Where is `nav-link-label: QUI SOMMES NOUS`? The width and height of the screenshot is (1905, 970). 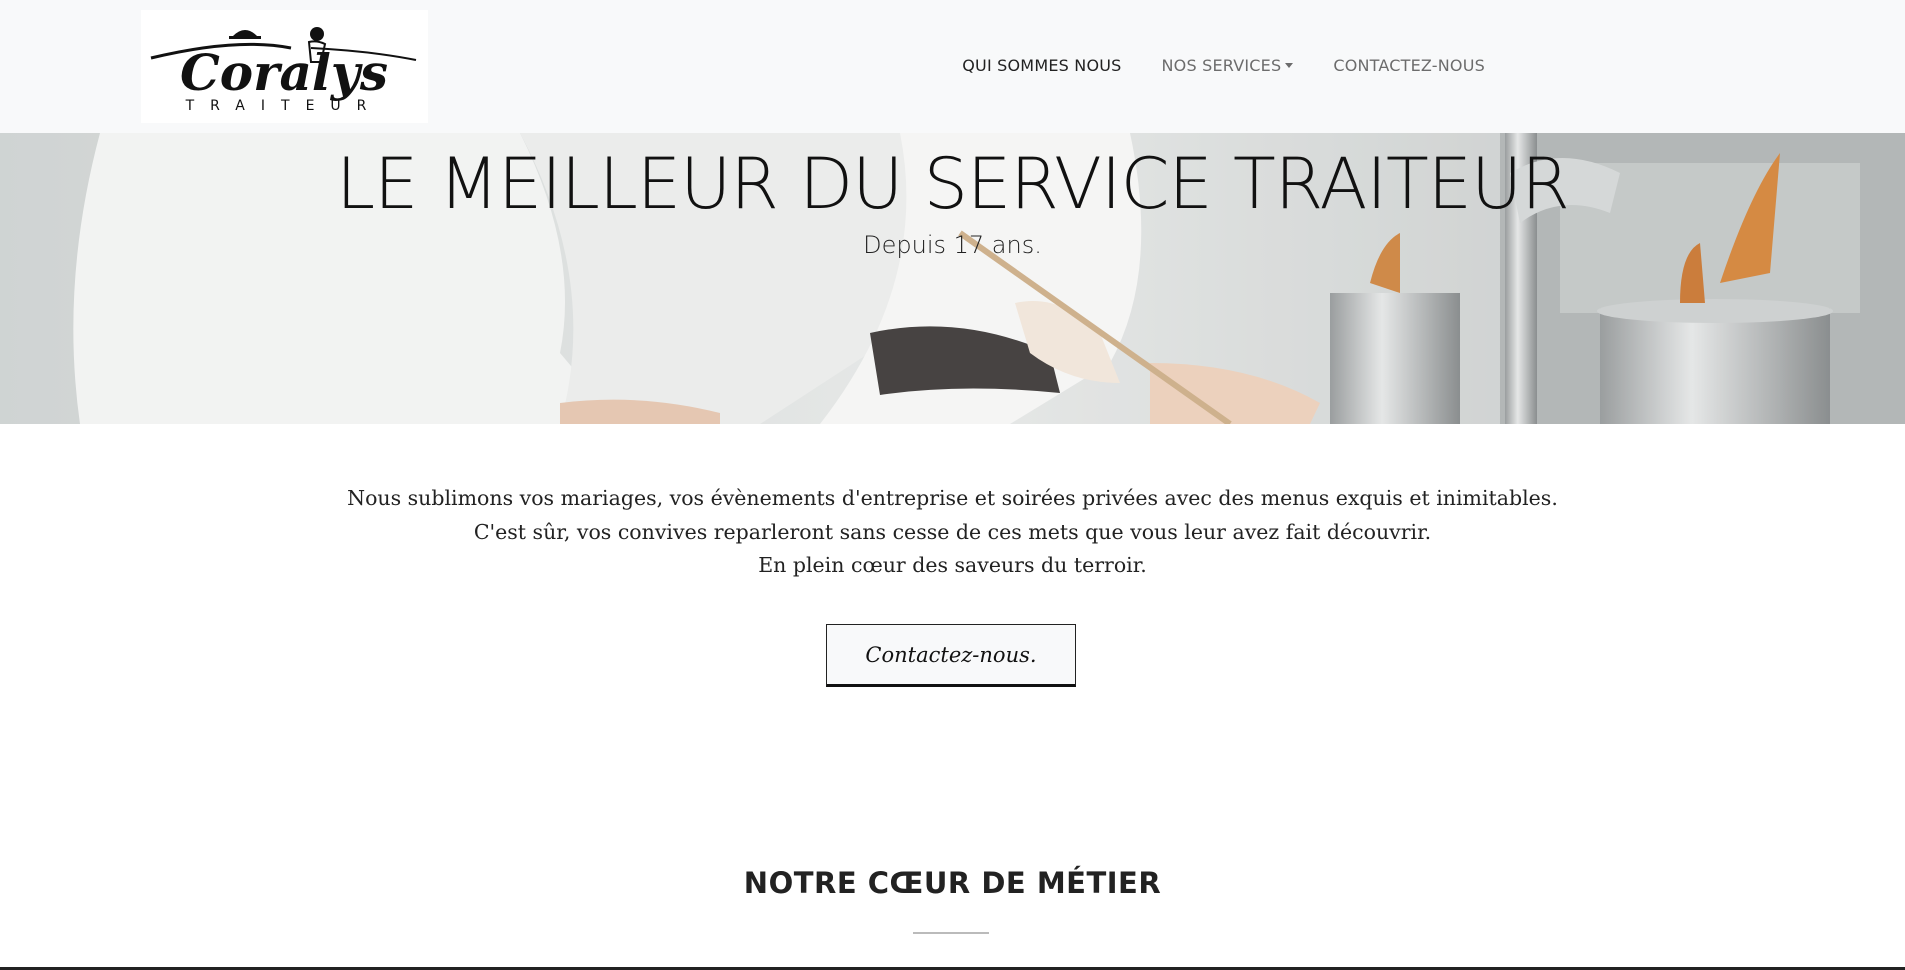
nav-link-label: QUI SOMMES NOUS is located at coordinates (1042, 65).